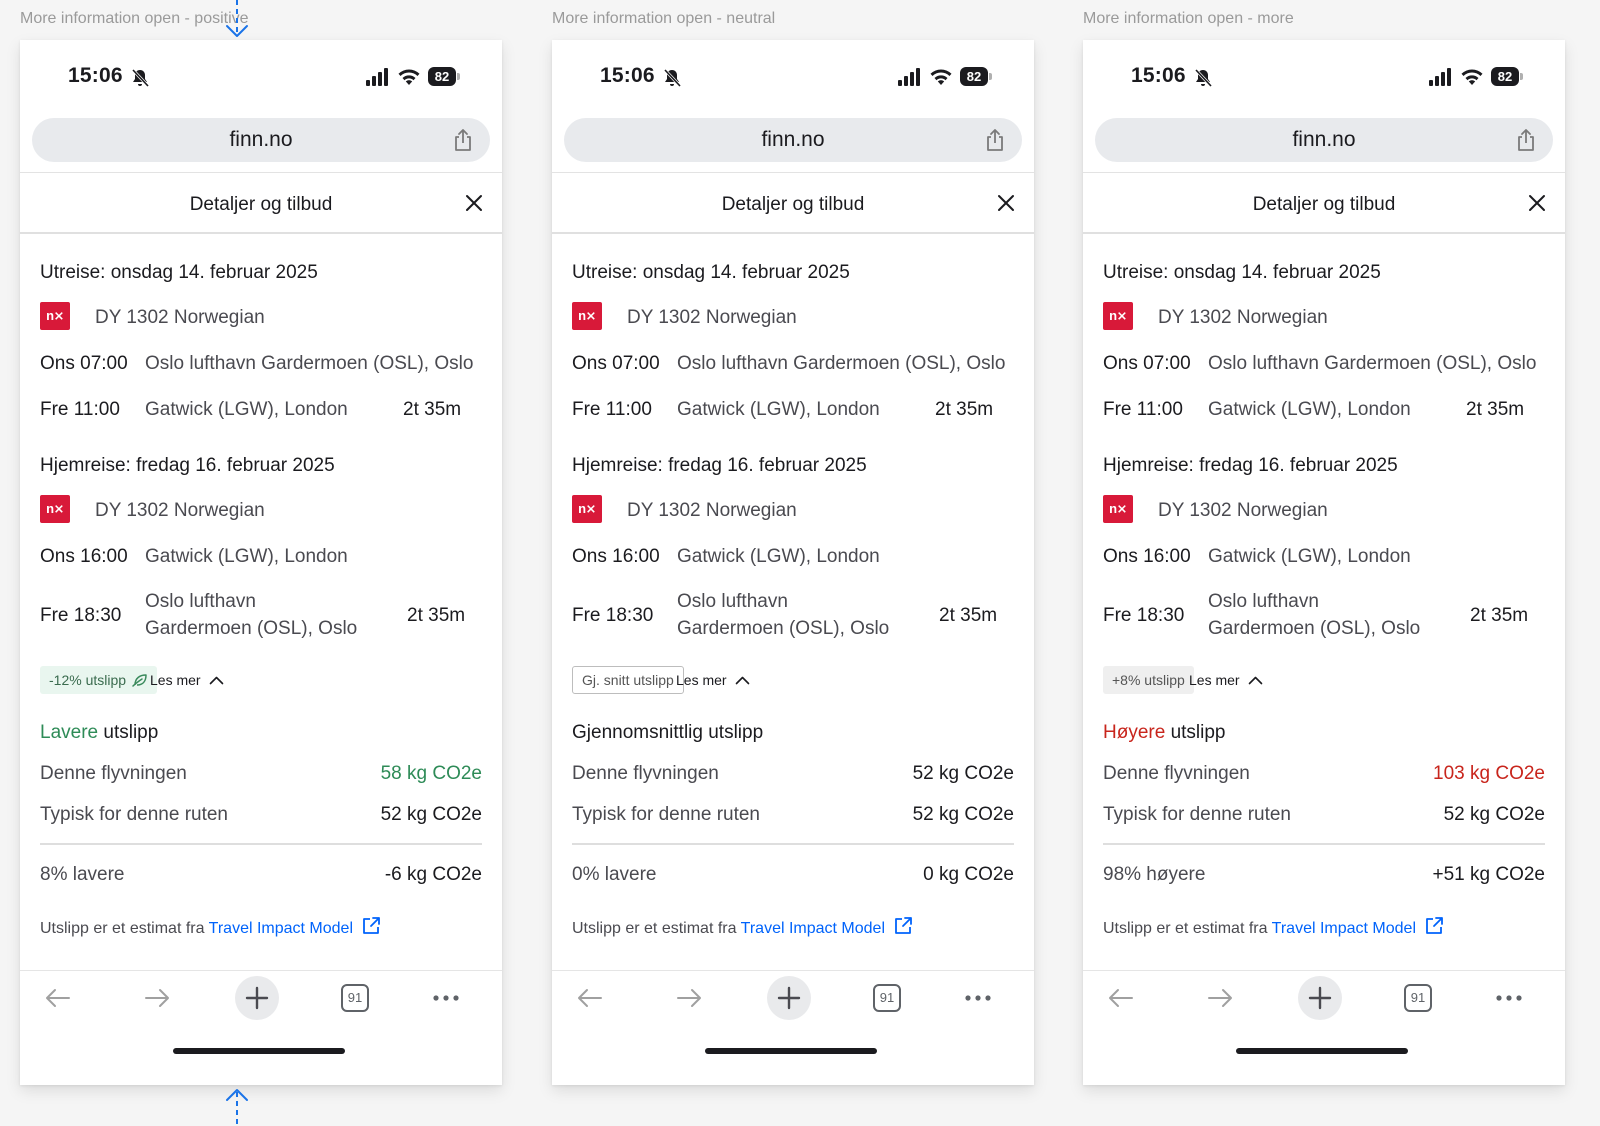  Describe the element at coordinates (458, 76) in the screenshot. I see `battery-tip` at that location.